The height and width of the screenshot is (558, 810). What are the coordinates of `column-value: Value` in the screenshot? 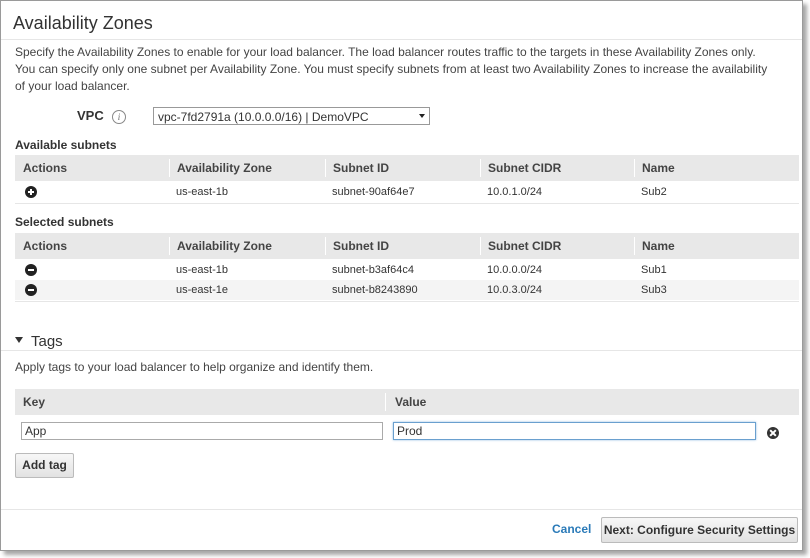 It's located at (411, 402).